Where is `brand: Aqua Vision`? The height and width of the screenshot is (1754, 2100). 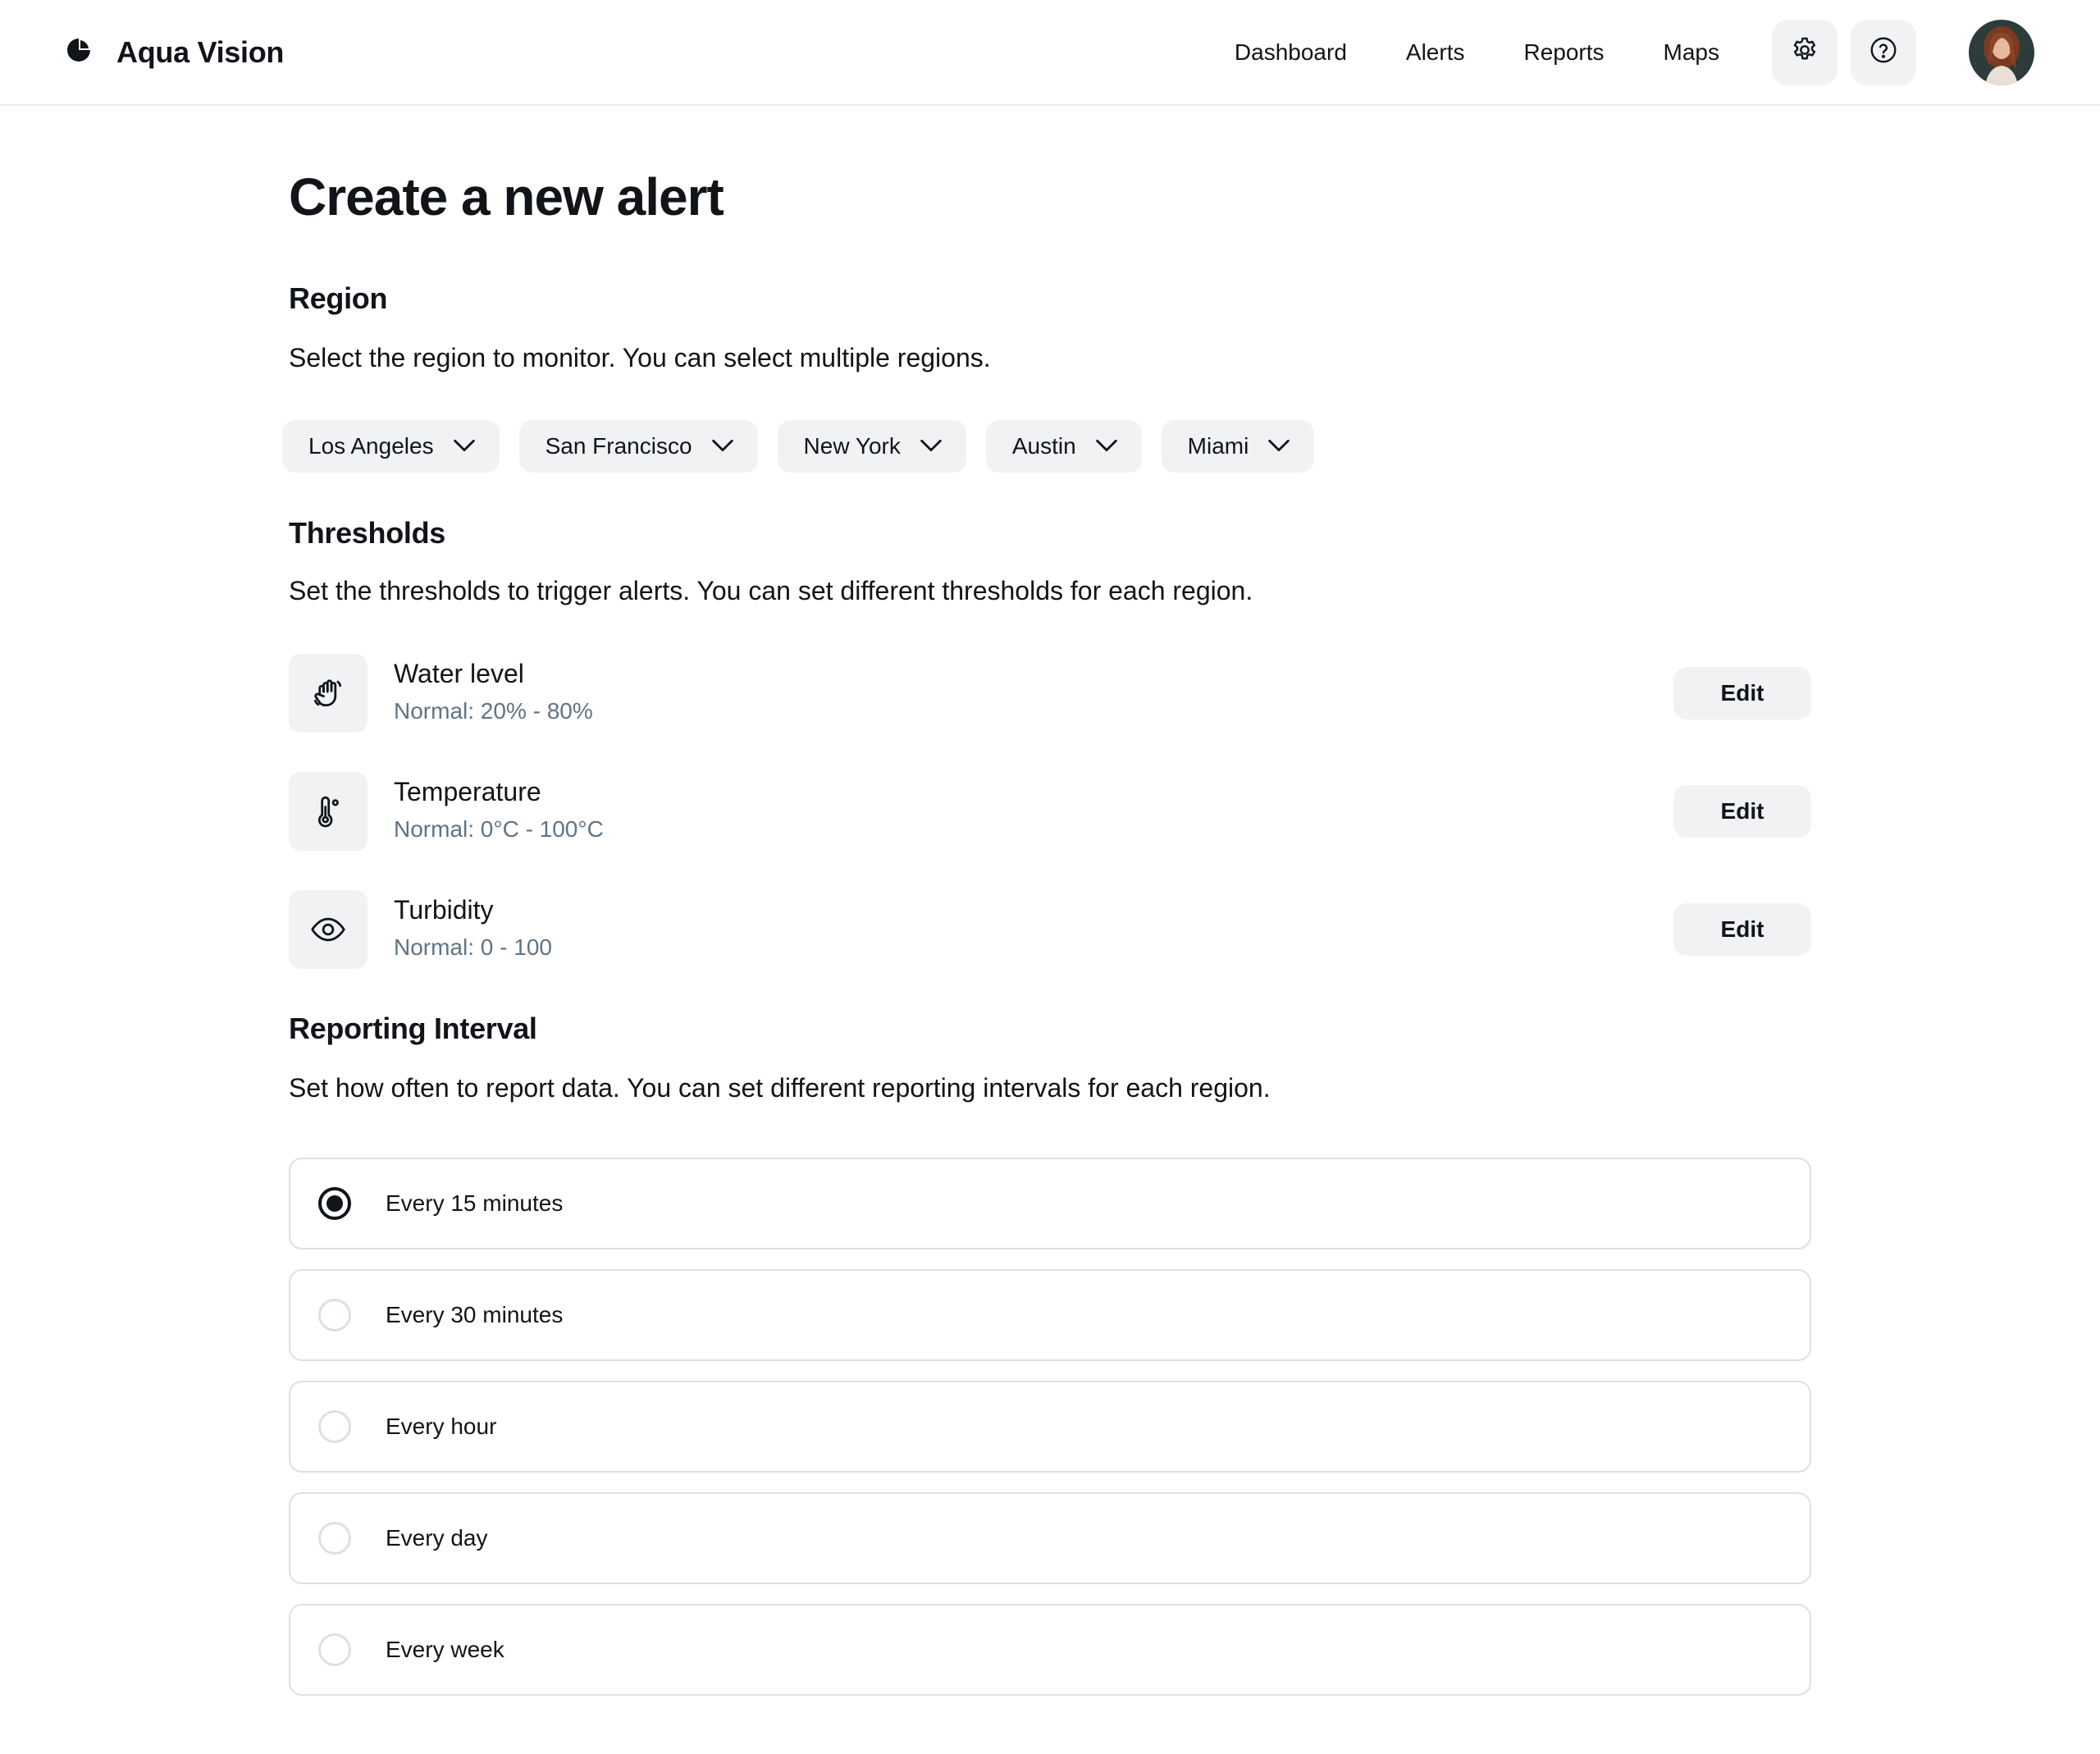
brand: Aqua Vision is located at coordinates (175, 52).